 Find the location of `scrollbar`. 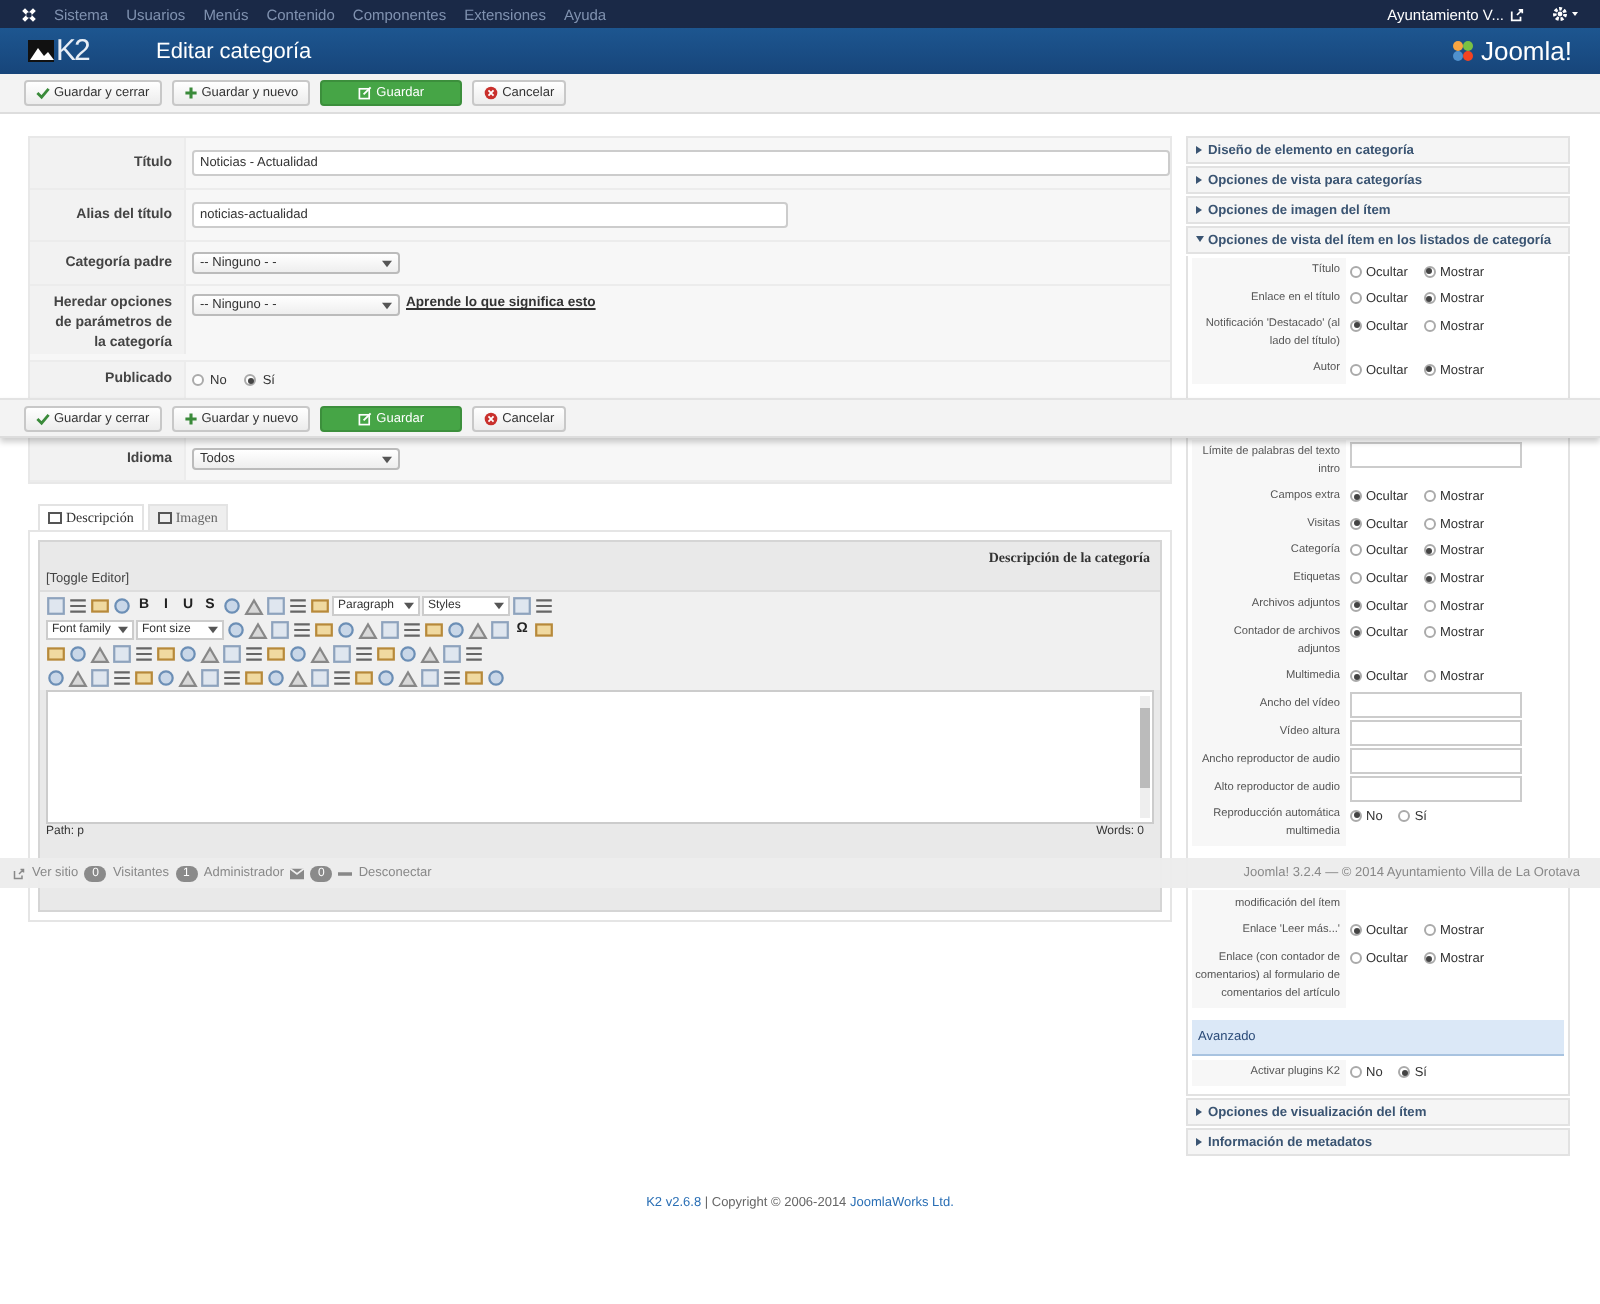

scrollbar is located at coordinates (1145, 757).